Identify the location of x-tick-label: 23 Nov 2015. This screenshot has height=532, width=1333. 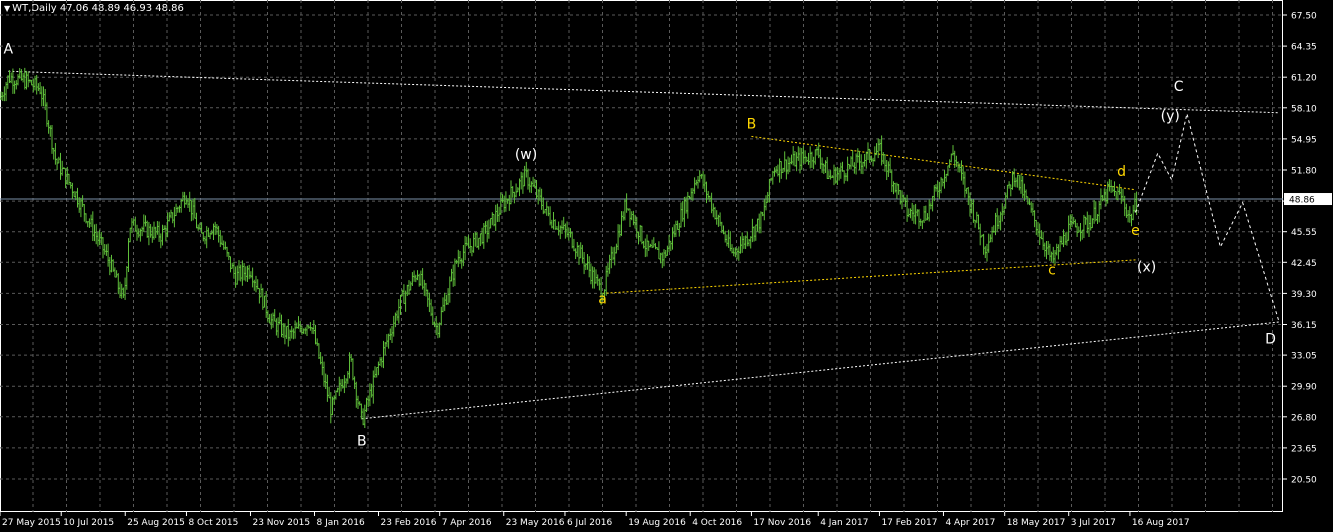
(281, 523).